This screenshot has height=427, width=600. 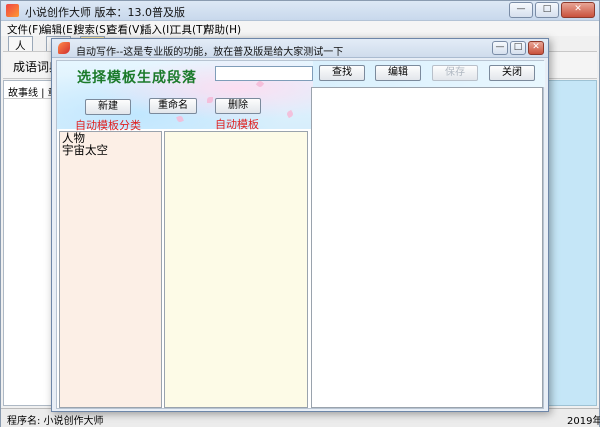 I want to click on menu-help: 帮助(H), so click(x=222, y=29).